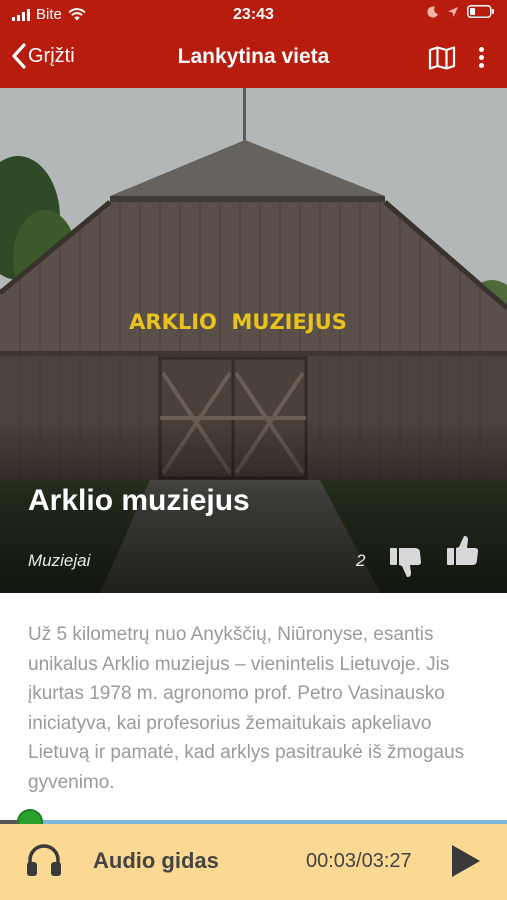 The height and width of the screenshot is (900, 507). What do you see at coordinates (253, 862) in the screenshot?
I see `audio-player: Audio gidas 00:03/03:27` at bounding box center [253, 862].